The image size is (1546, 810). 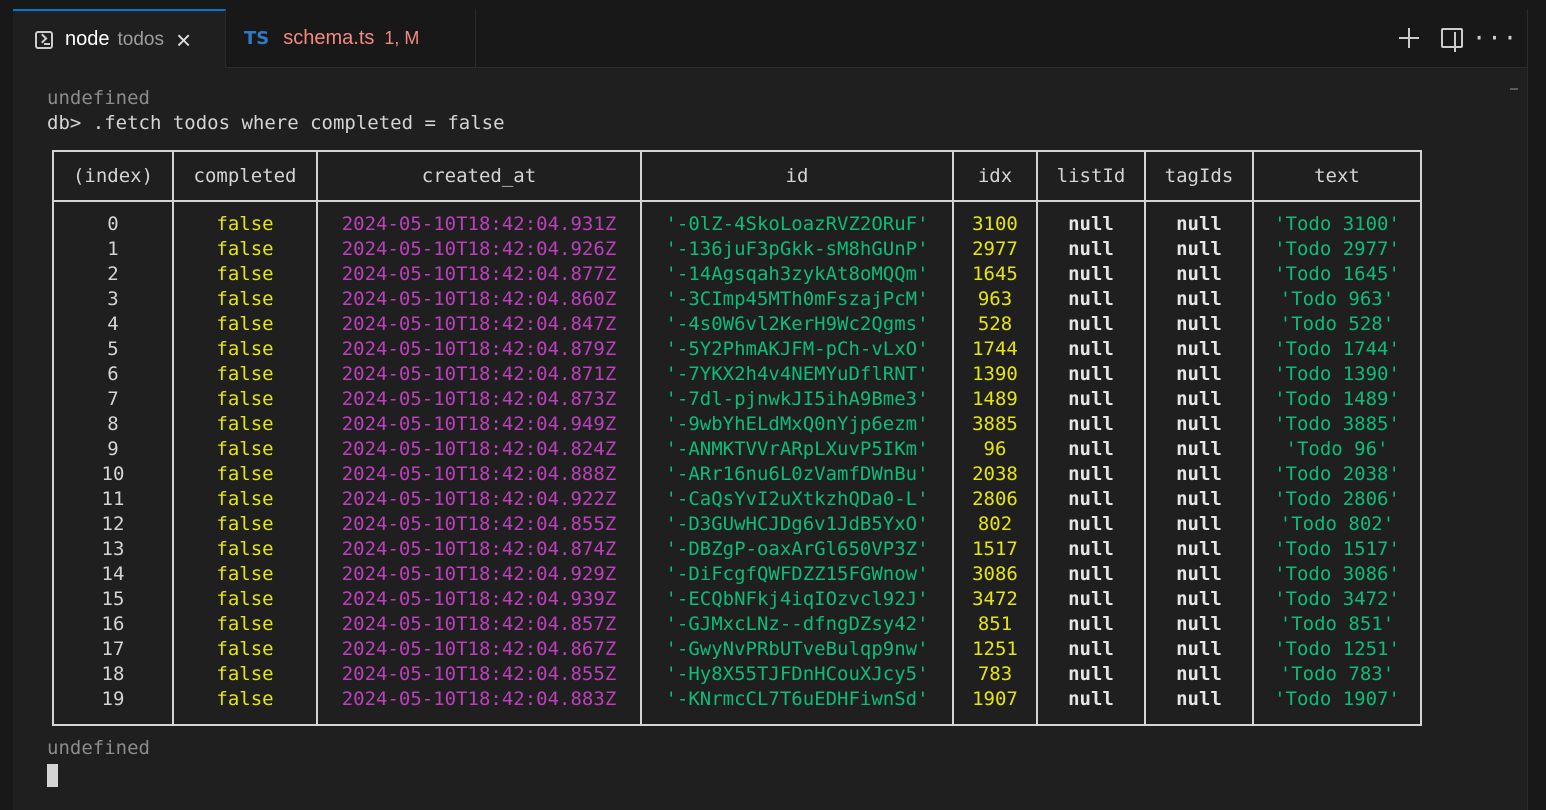 What do you see at coordinates (796, 574) in the screenshot?
I see `table-cell: '-DiFcgfQWFDZZ15FGWnow'` at bounding box center [796, 574].